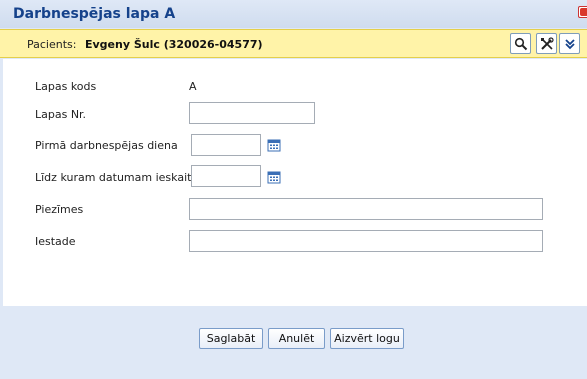 The height and width of the screenshot is (379, 587). Describe the element at coordinates (293, 373) in the screenshot. I see `window-bottom` at that location.